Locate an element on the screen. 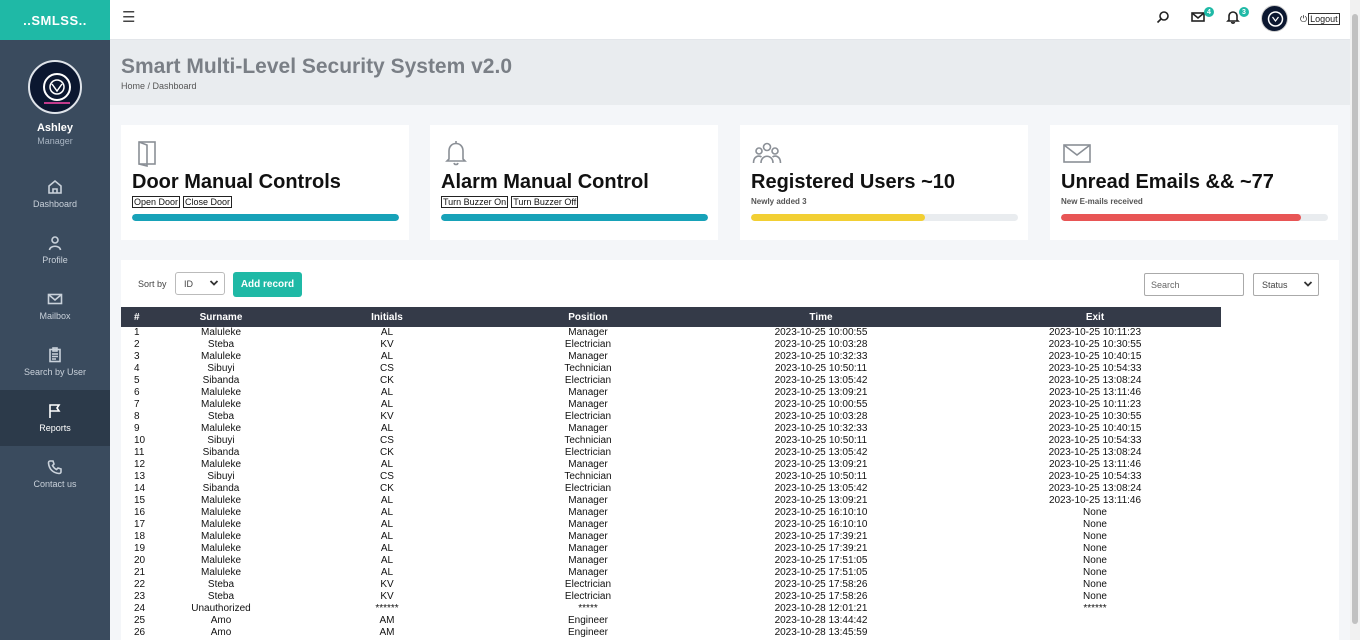  sidebar-item-contact-us: Contact us is located at coordinates (55, 474).